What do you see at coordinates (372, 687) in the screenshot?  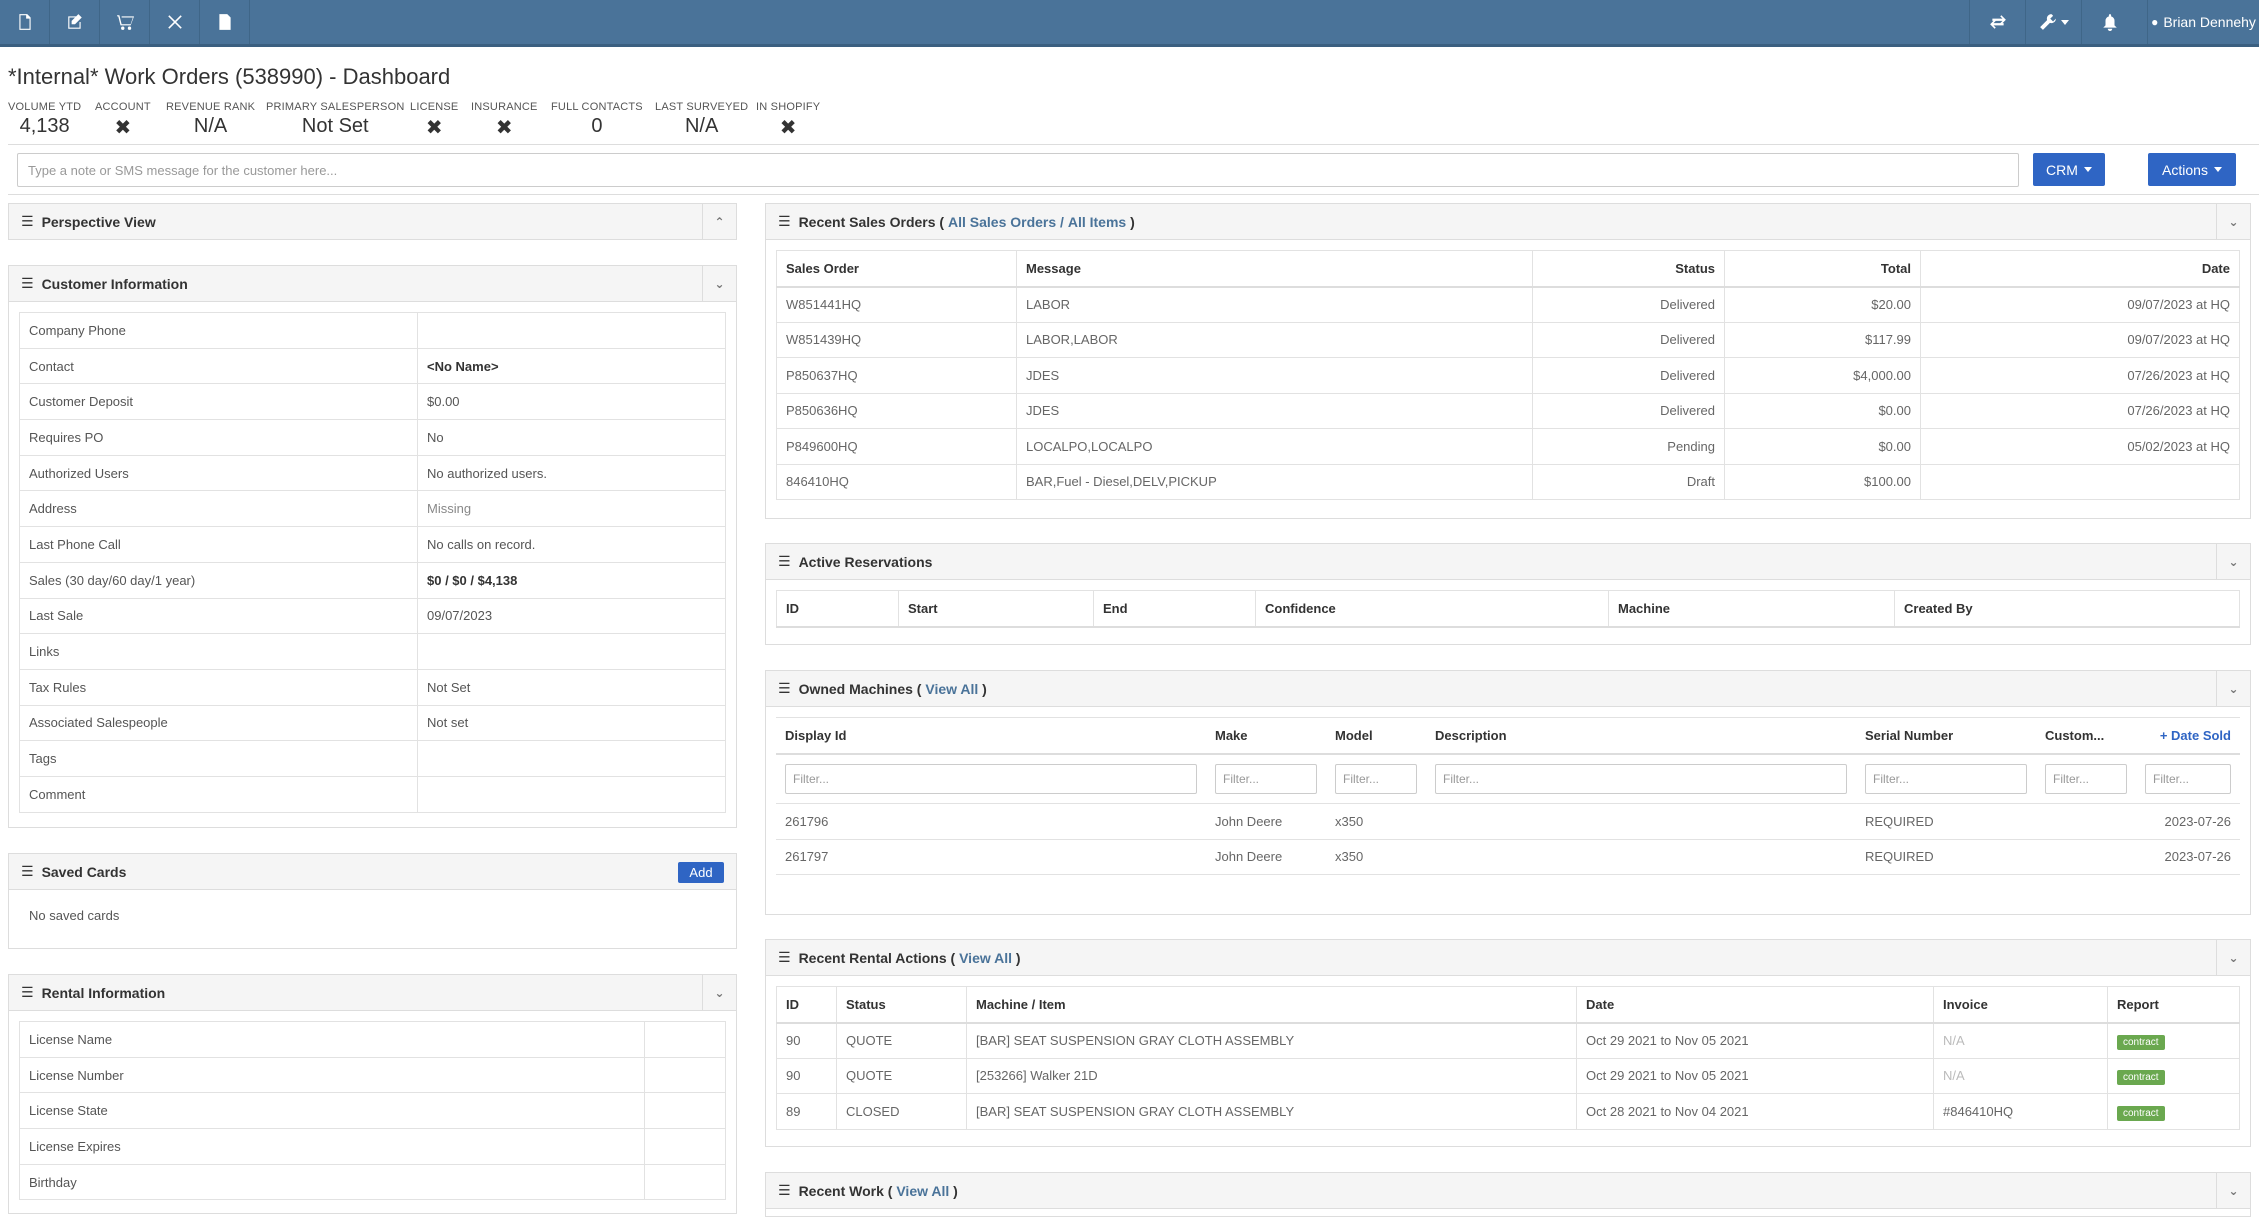 I see `table-row: Tax Rules Not Set` at bounding box center [372, 687].